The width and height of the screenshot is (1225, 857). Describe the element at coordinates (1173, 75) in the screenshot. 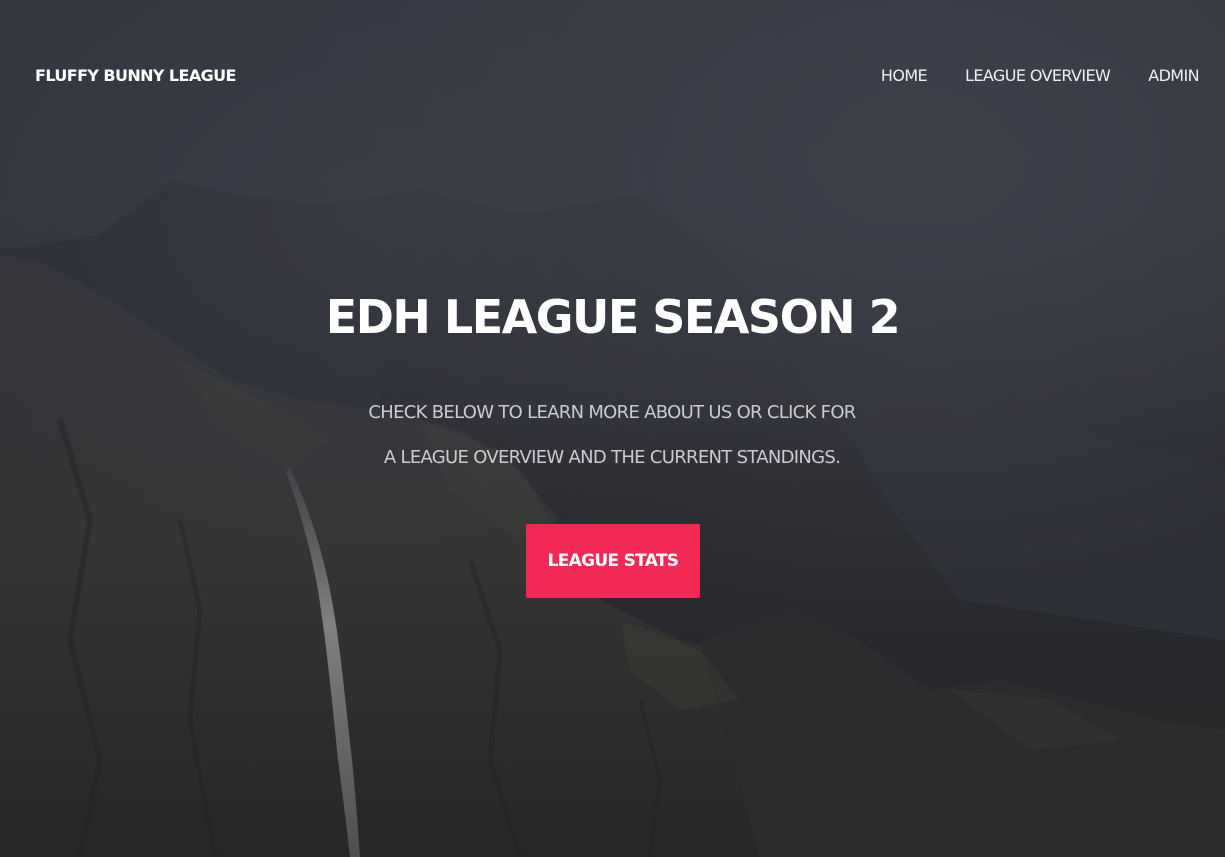

I see `nav-link-admin: ADMIN` at that location.